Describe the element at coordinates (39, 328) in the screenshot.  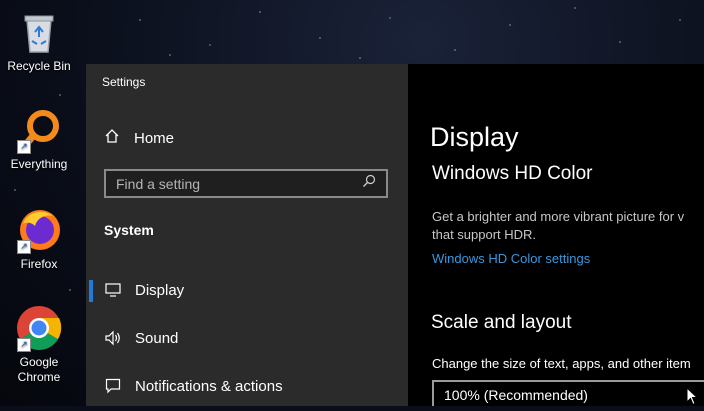
I see `chrome-icon: ↗` at that location.